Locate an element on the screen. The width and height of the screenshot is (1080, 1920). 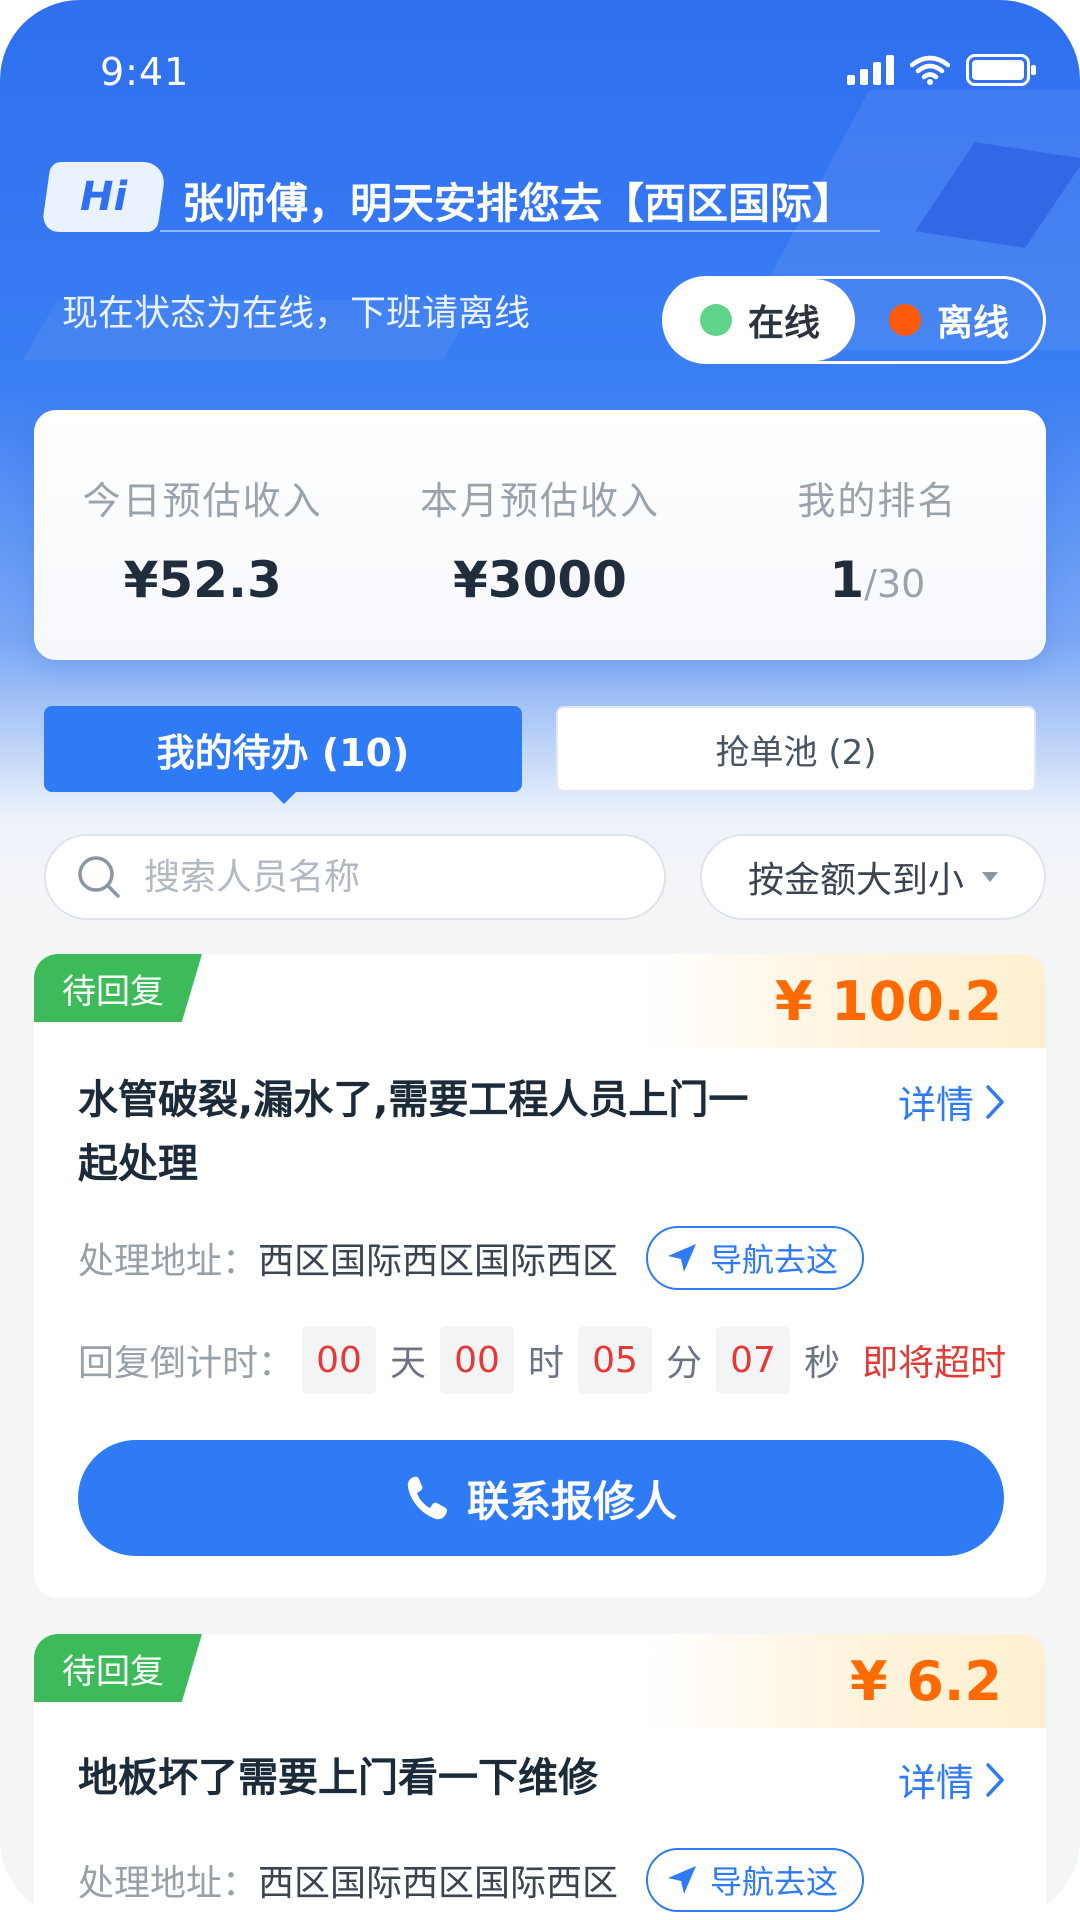
status-icons is located at coordinates (941, 70).